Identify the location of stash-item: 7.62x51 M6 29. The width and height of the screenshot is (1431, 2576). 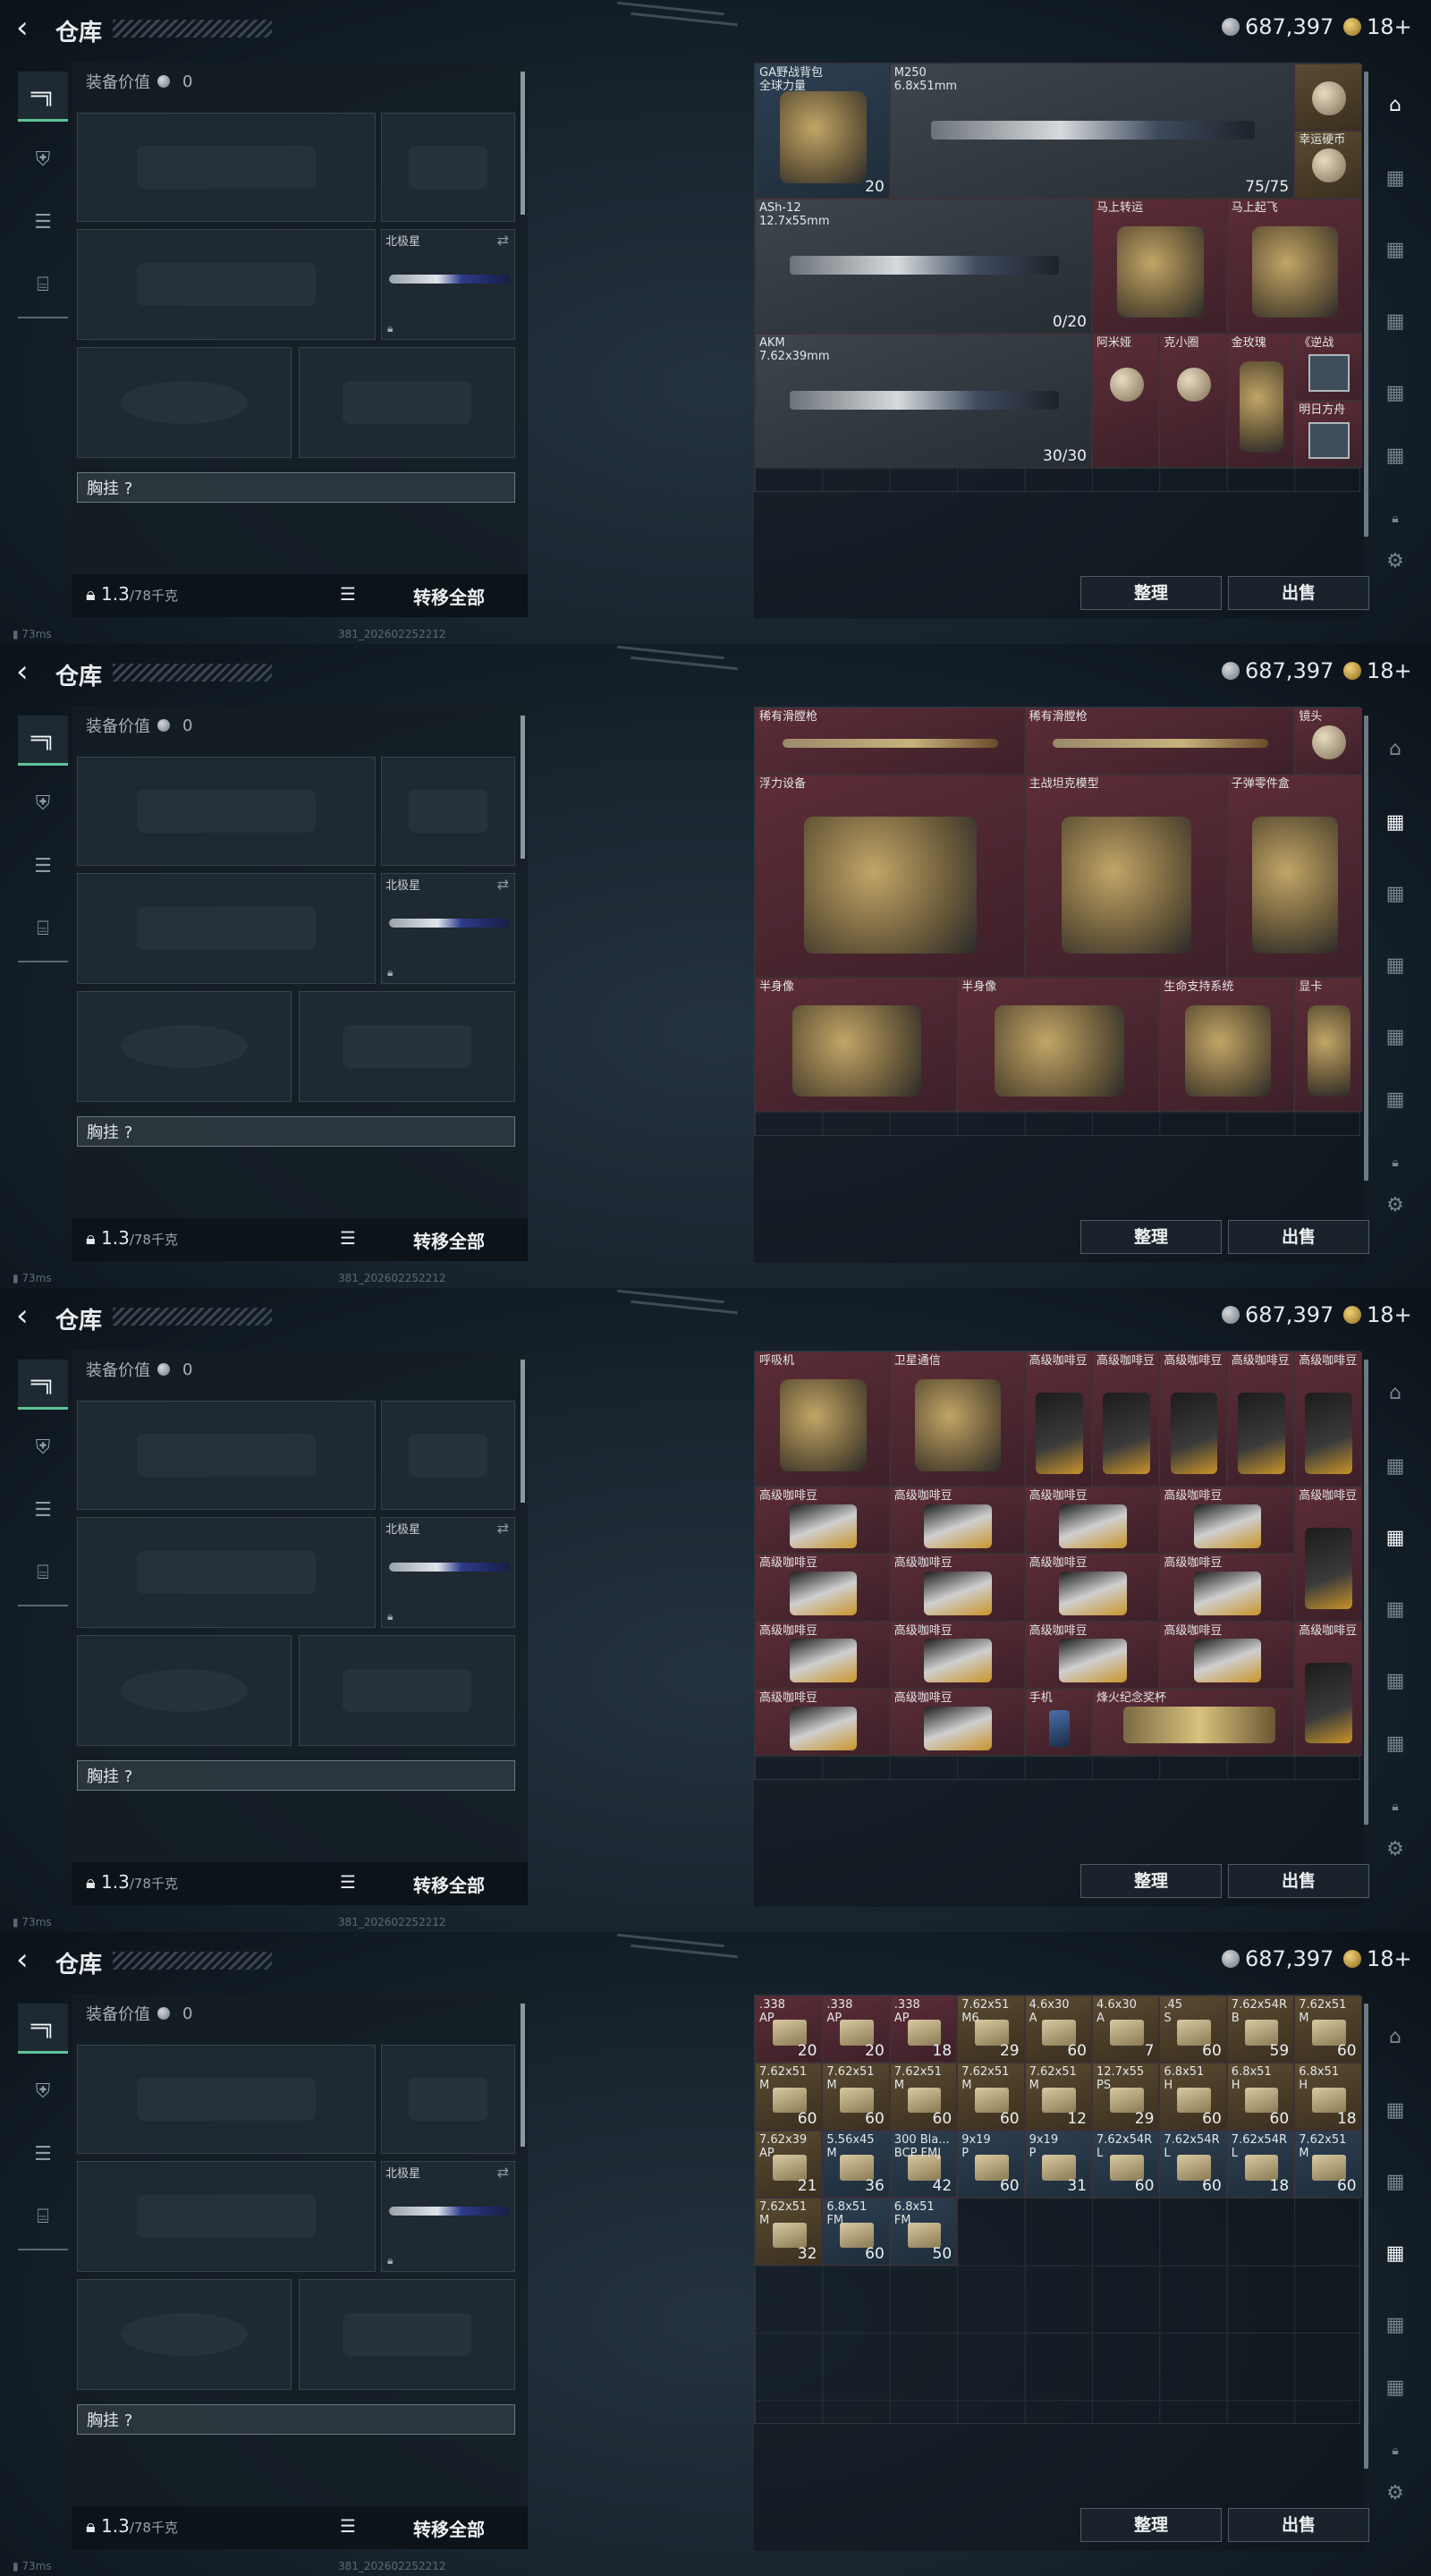
(991, 2029).